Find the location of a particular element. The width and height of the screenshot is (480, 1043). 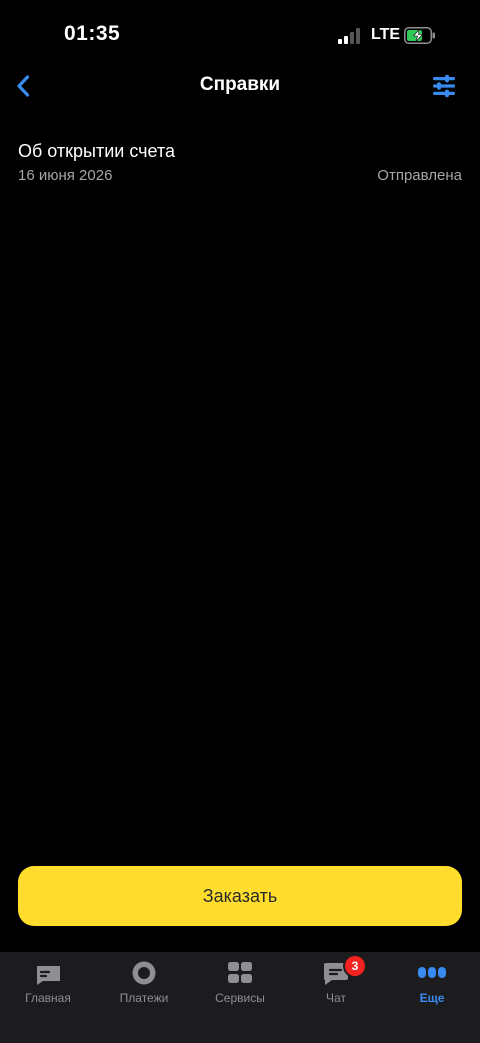

chat-unread-badge: 3 is located at coordinates (355, 966).